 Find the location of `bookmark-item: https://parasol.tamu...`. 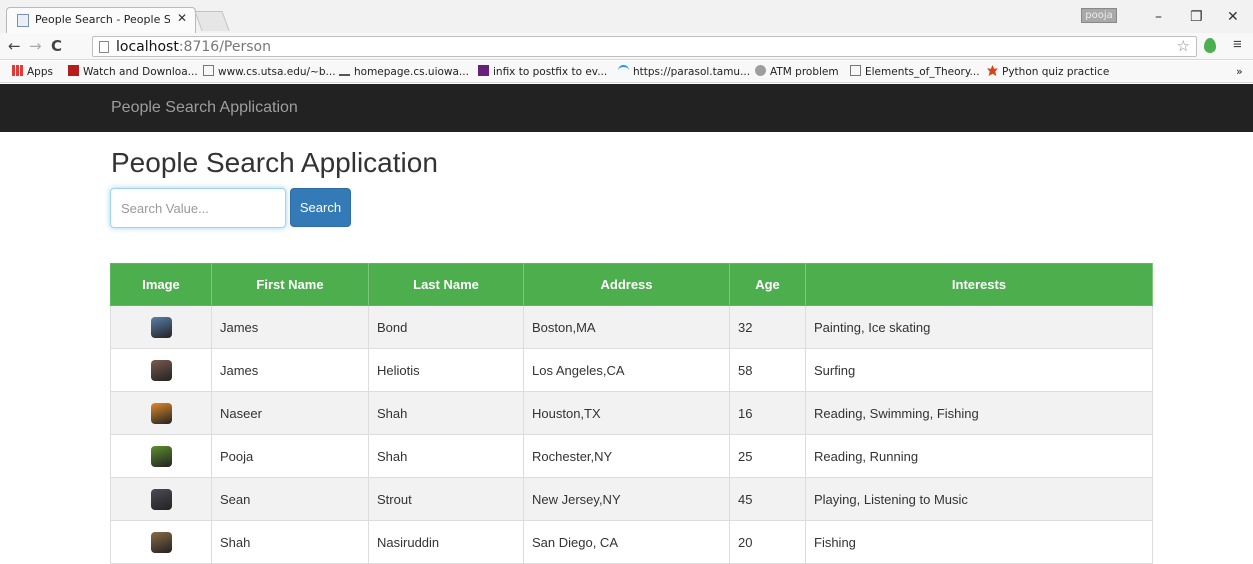

bookmark-item: https://parasol.tamu... is located at coordinates (684, 71).